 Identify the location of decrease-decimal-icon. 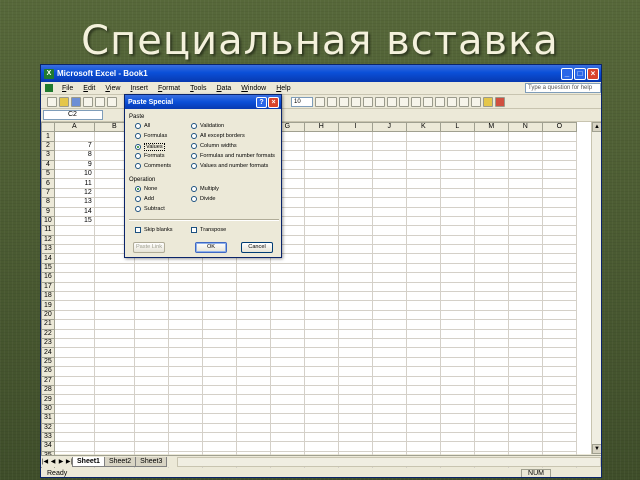
(452, 101).